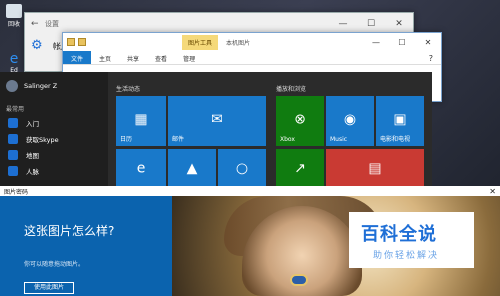  I want to click on explorer-title: 本机图片, so click(238, 43).